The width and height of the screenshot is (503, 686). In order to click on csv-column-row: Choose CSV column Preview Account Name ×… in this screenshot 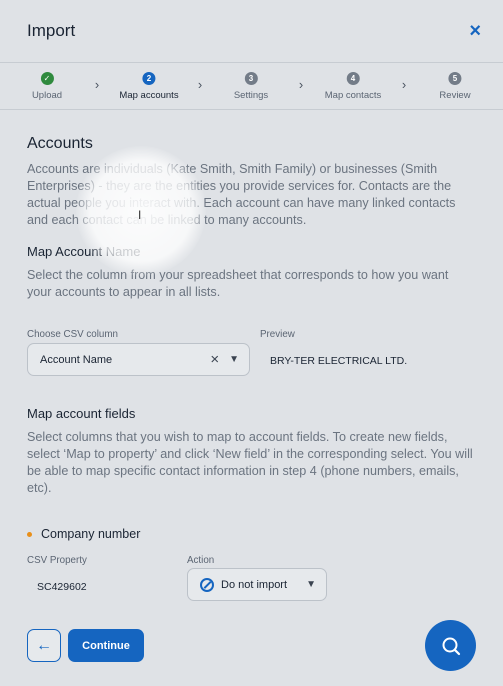, I will do `click(251, 365)`.